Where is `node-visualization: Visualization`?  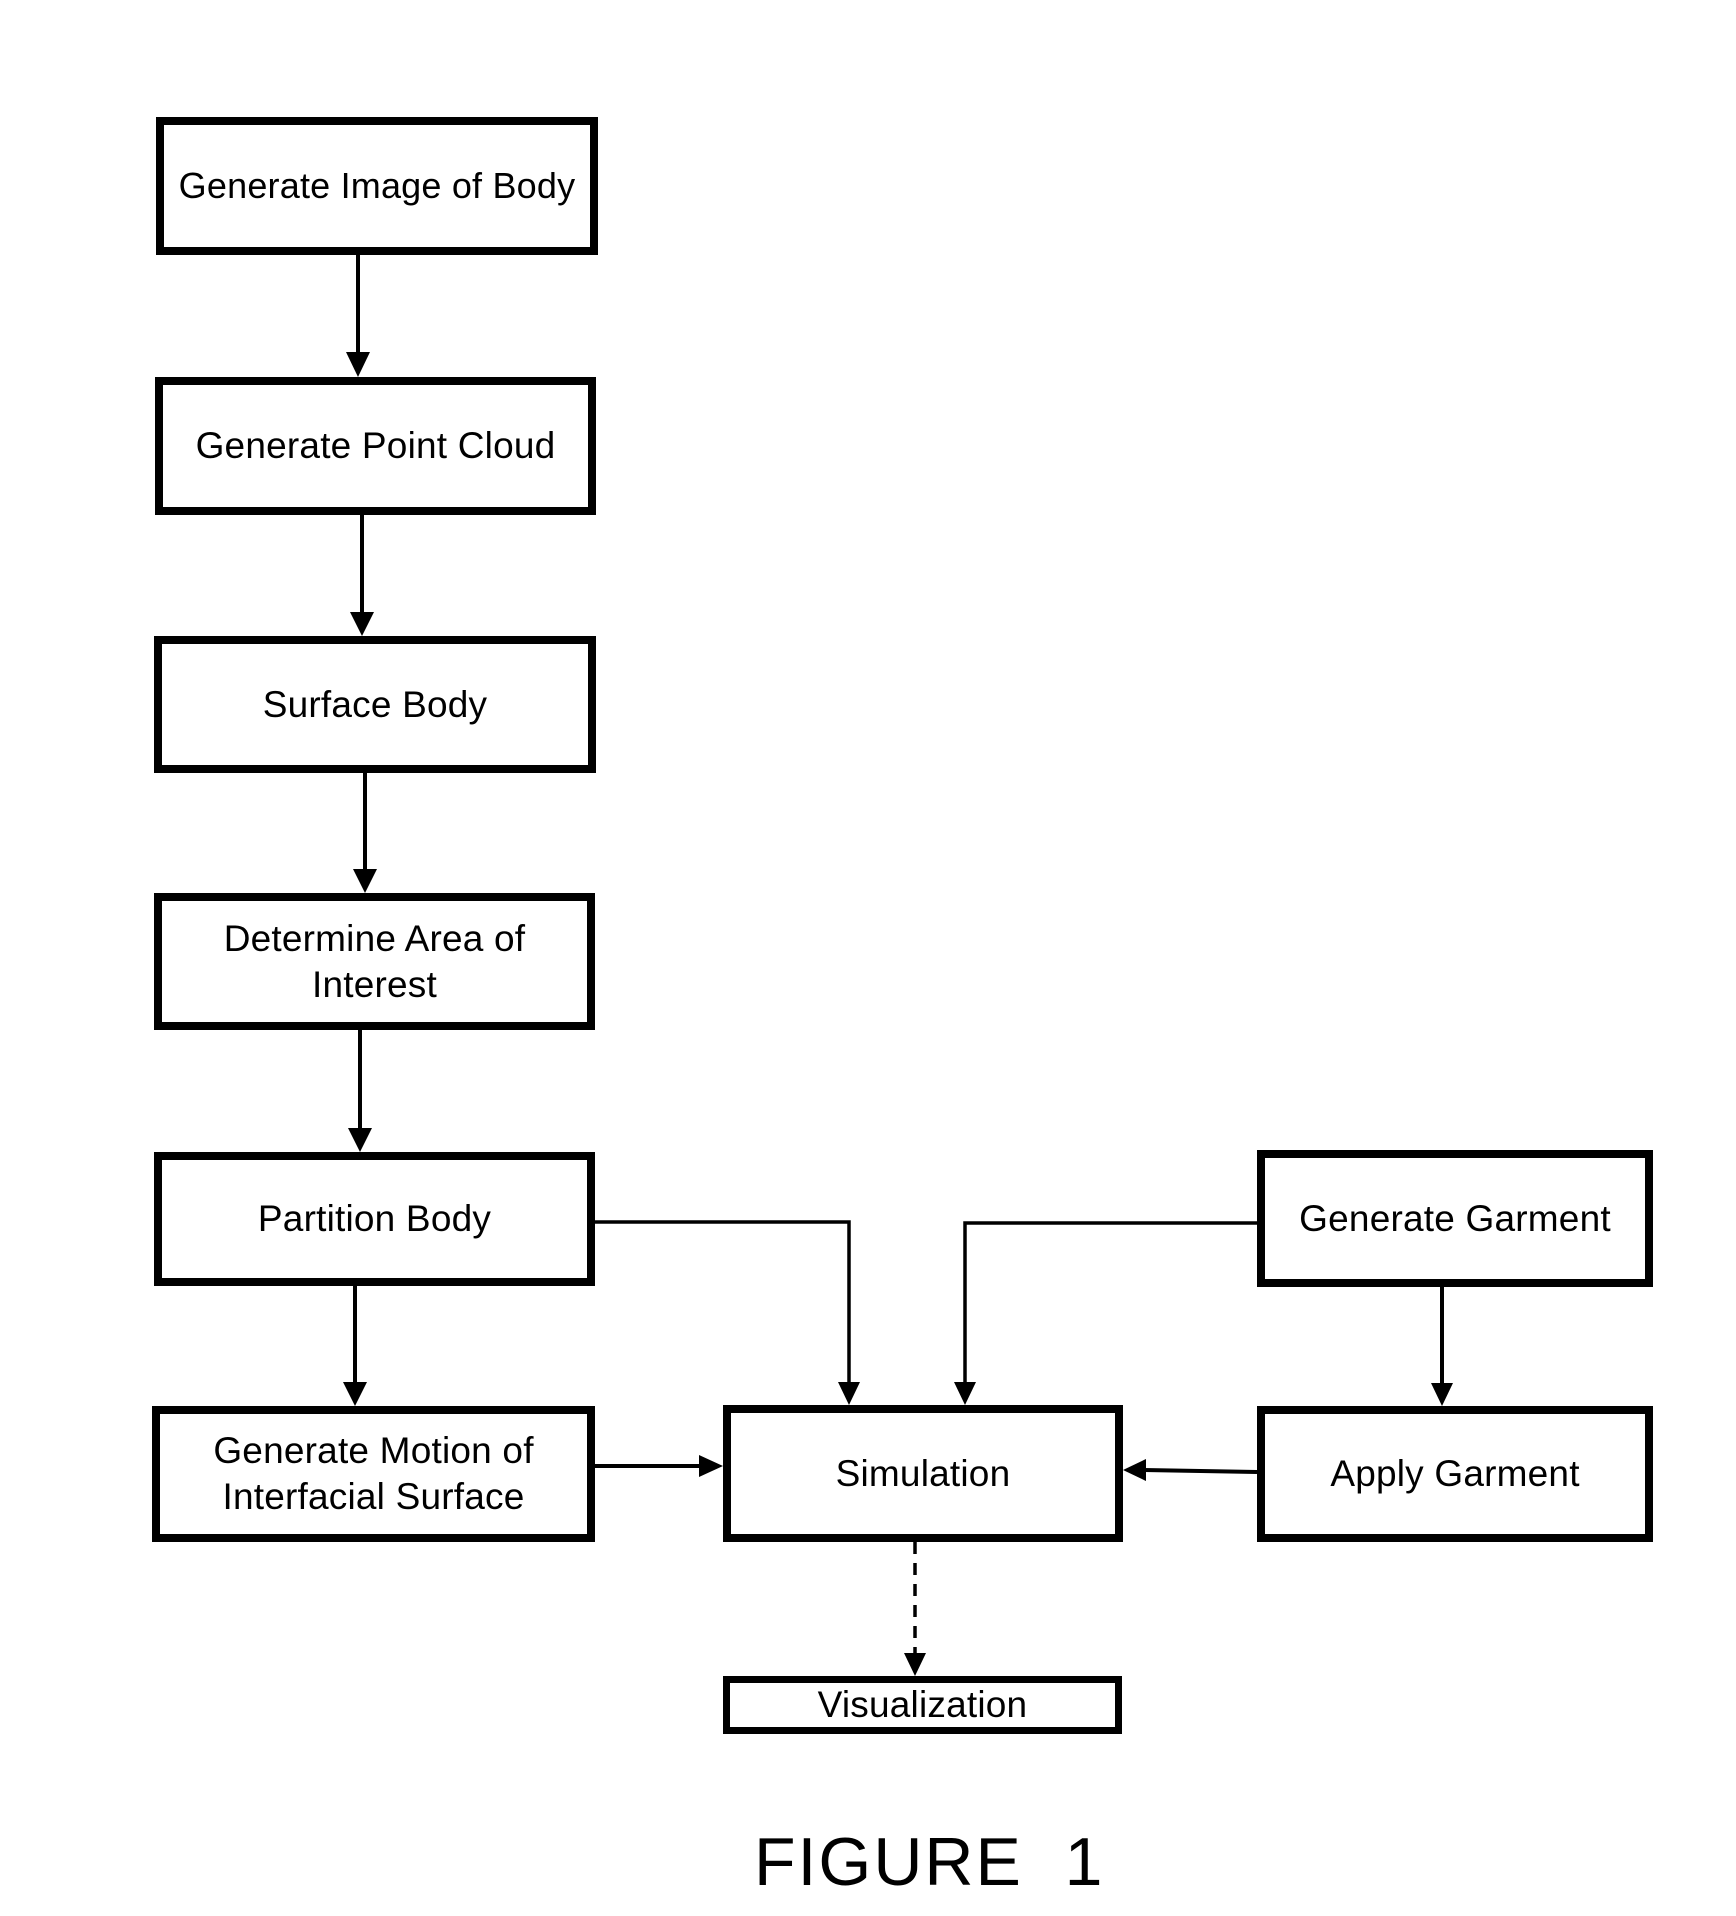
node-visualization: Visualization is located at coordinates (922, 1705).